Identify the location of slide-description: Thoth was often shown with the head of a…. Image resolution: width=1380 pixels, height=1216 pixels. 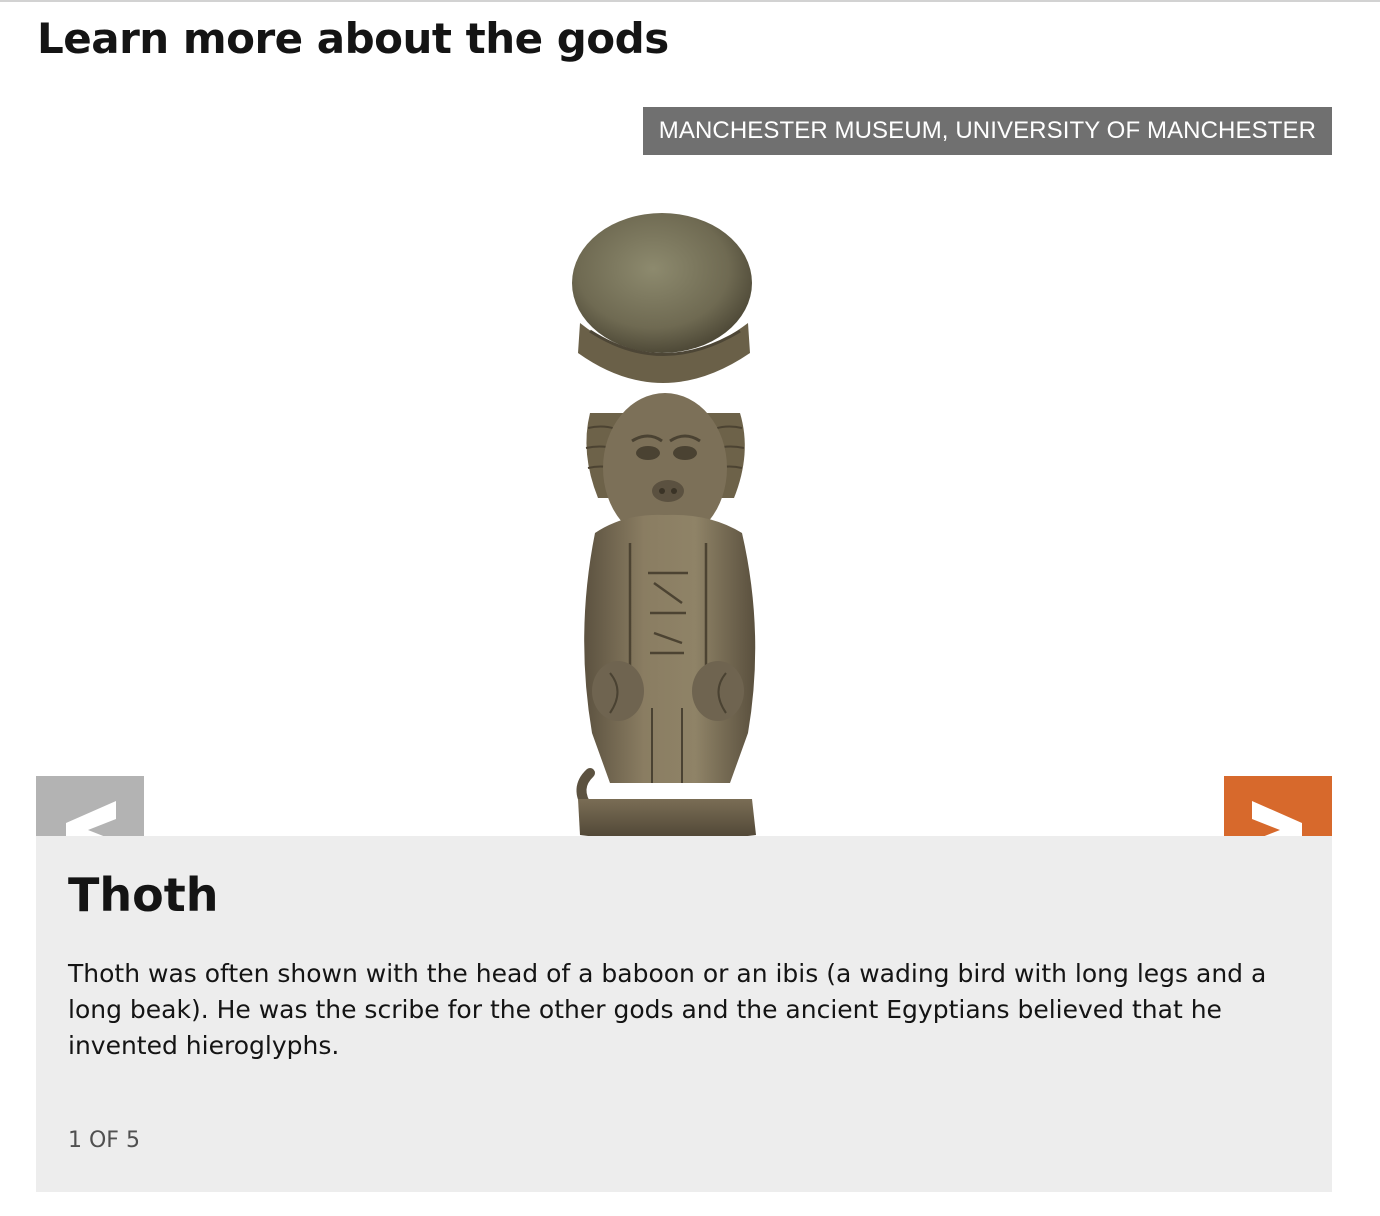
(667, 1009).